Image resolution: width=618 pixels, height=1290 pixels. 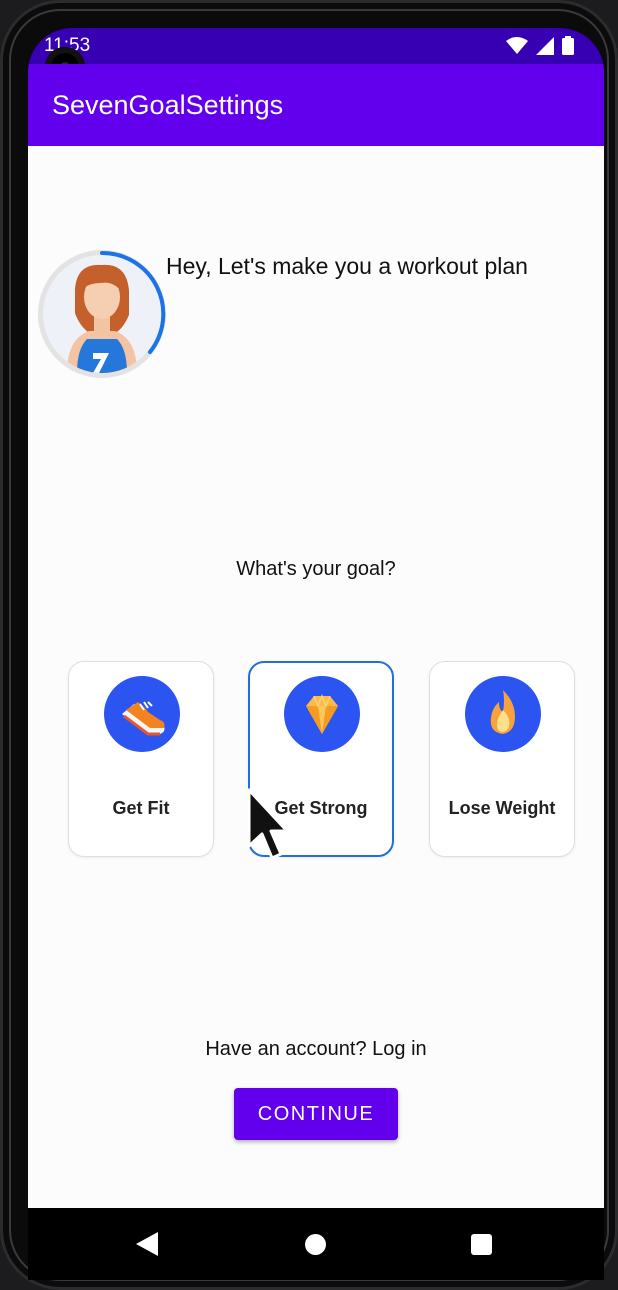 I want to click on home-icon, so click(x=315, y=1244).